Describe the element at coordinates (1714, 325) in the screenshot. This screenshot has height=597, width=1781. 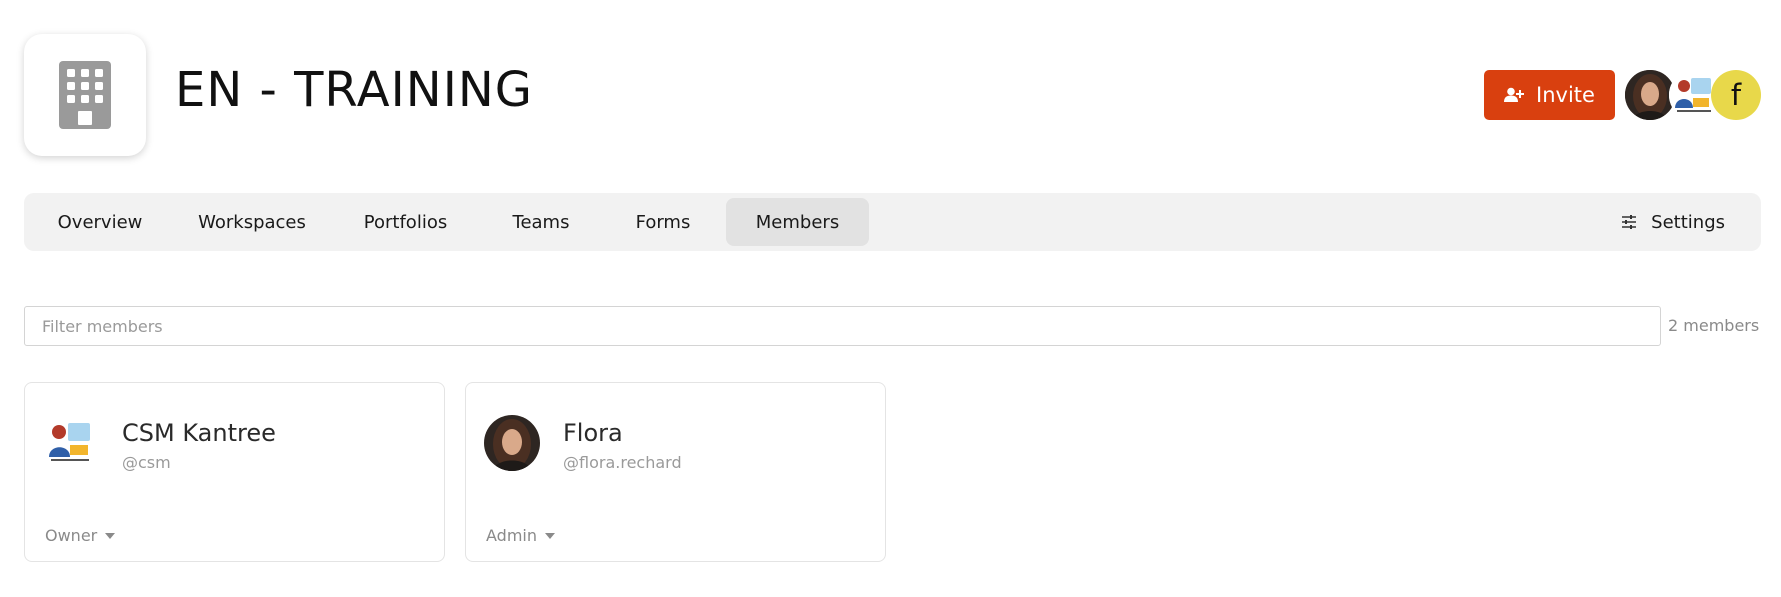
I see `member-count: 2 members` at that location.